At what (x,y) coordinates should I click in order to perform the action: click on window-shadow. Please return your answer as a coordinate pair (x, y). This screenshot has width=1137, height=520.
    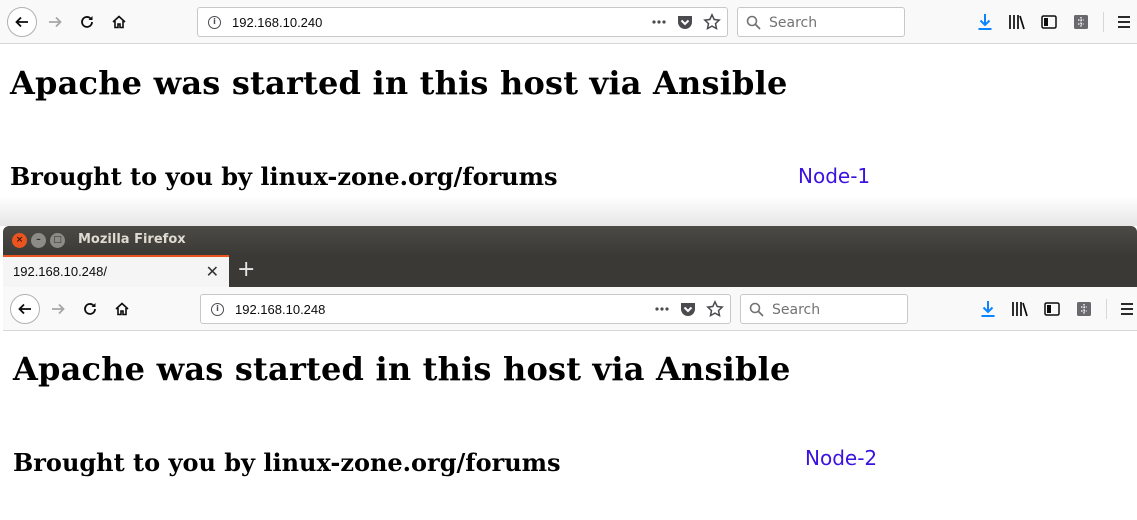
    Looking at the image, I should click on (568, 211).